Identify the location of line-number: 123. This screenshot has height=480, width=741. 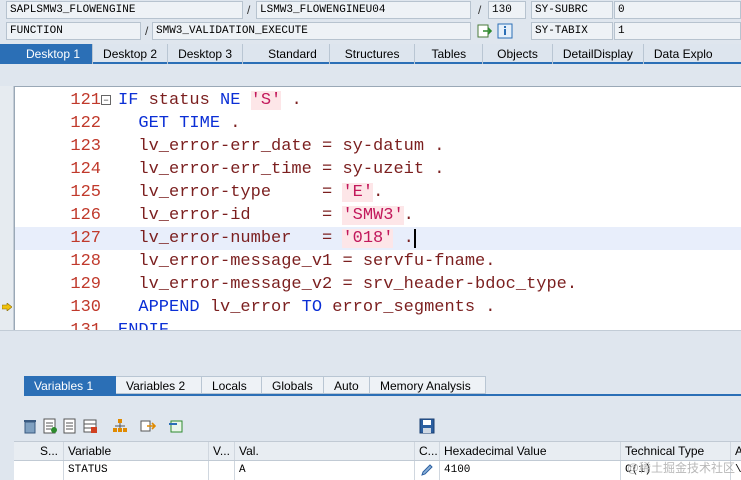
(85, 146).